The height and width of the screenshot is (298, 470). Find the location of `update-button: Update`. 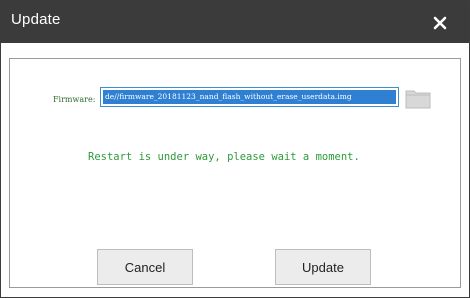

update-button: Update is located at coordinates (323, 267).